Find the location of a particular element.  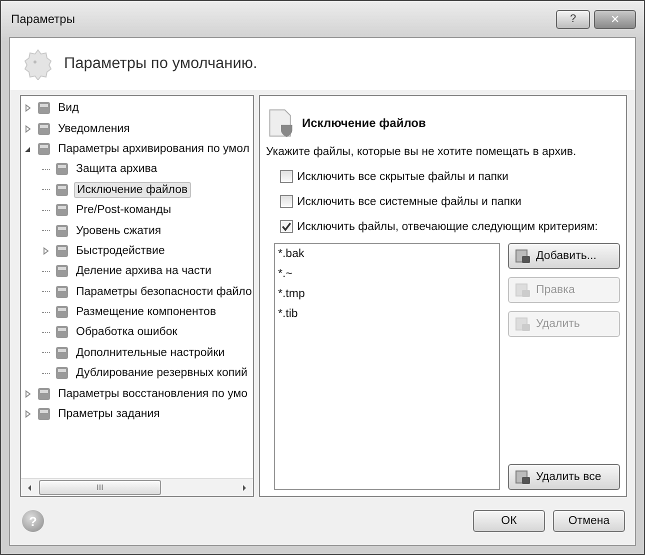

tree-item: Защита архива is located at coordinates (117, 169).